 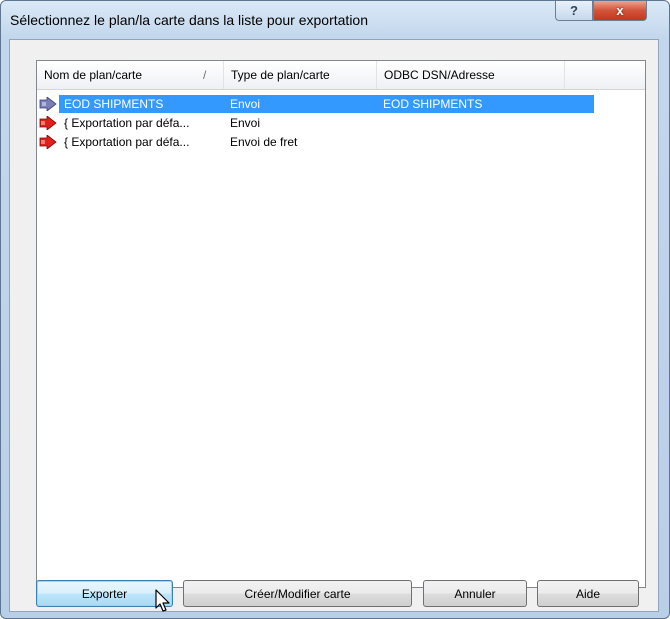 I want to click on sort-indicator-icon: /, so click(x=205, y=75).